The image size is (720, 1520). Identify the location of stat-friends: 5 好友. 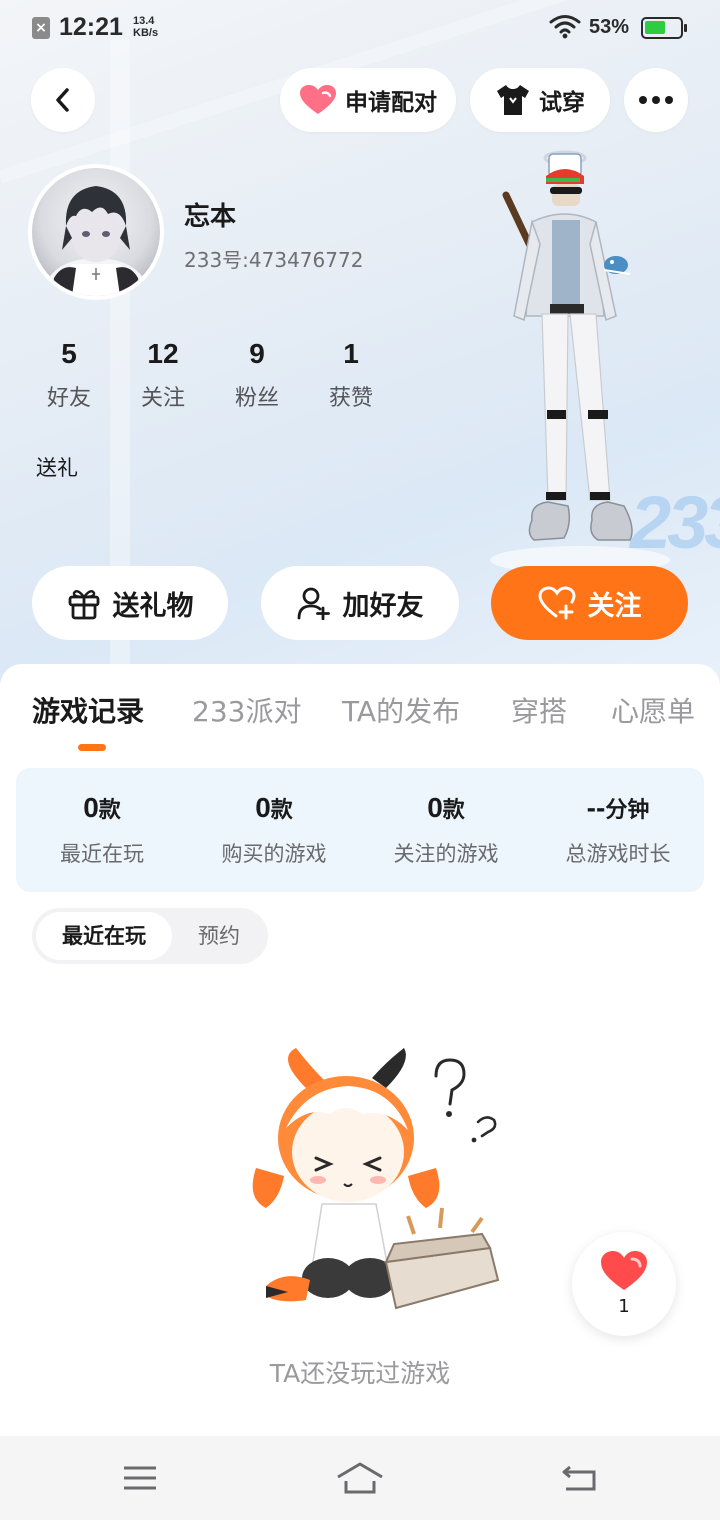
(69, 375).